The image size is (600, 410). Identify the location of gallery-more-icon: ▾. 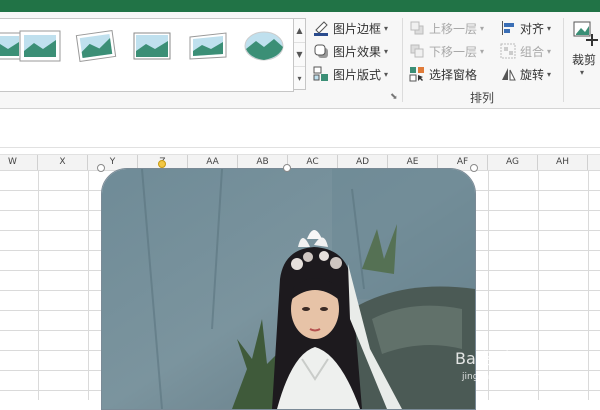
(299, 78).